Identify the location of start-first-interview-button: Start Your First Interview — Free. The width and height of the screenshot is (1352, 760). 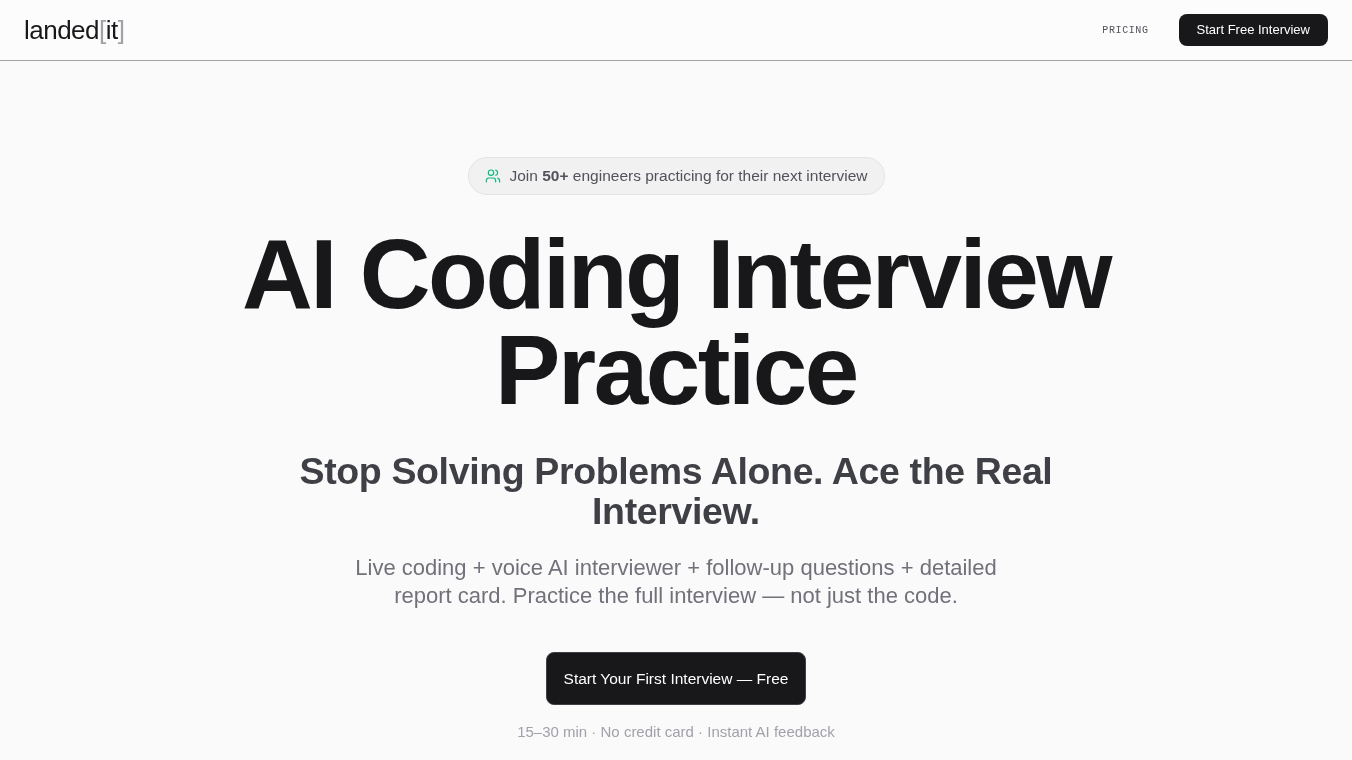
(676, 678).